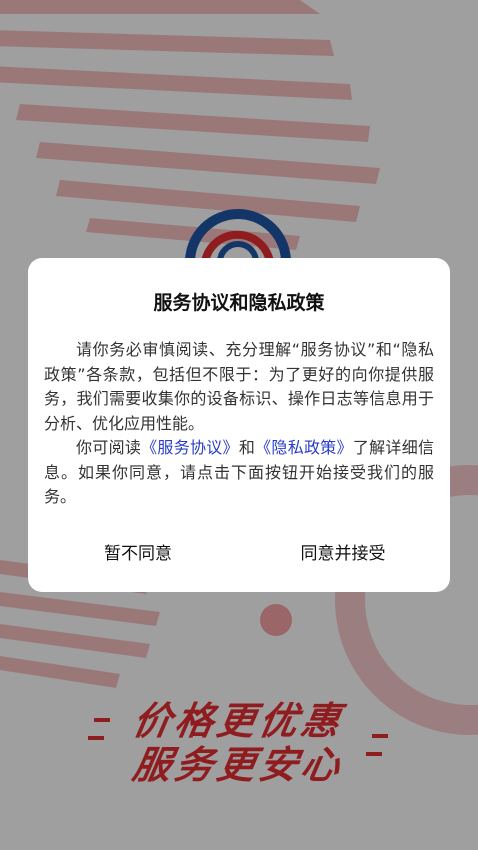 The height and width of the screenshot is (850, 478). I want to click on and-text: 和, so click(247, 447).